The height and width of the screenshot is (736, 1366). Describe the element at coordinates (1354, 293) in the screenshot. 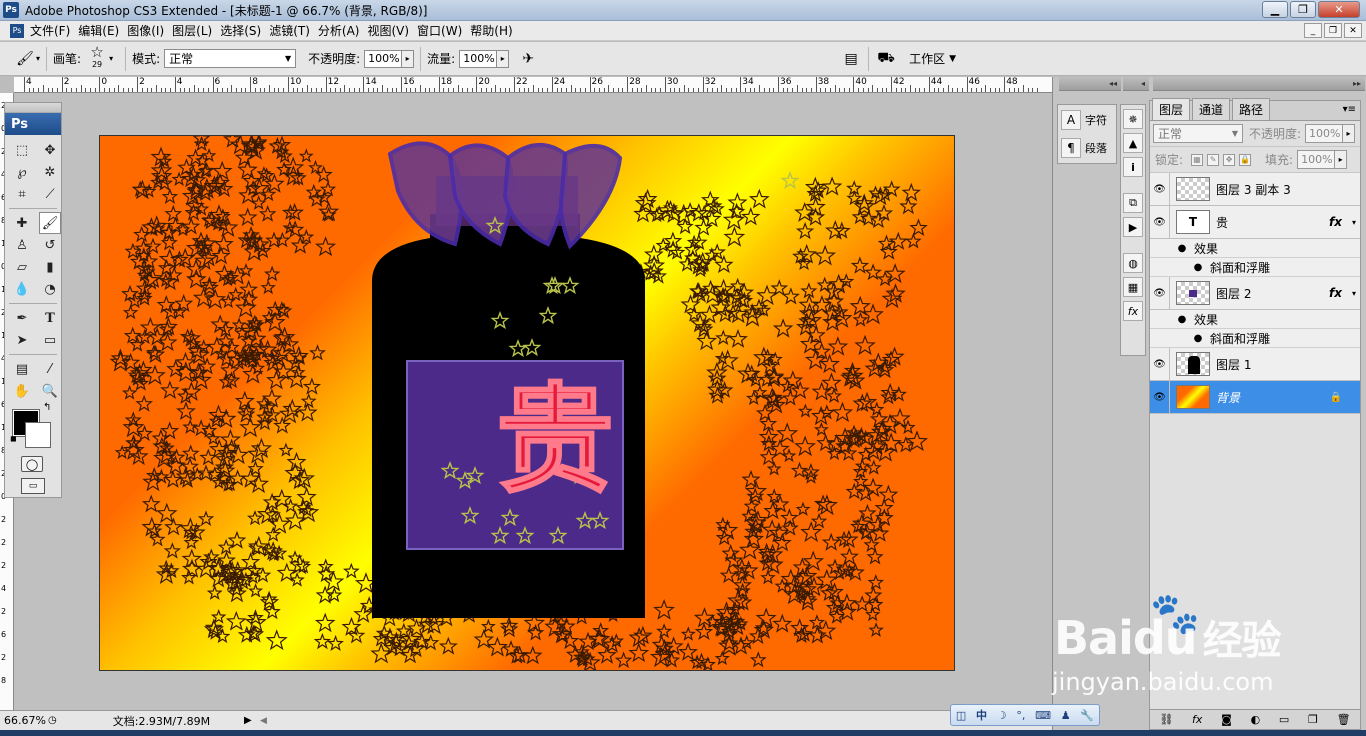

I see `expand-effects-icon: ▾` at that location.